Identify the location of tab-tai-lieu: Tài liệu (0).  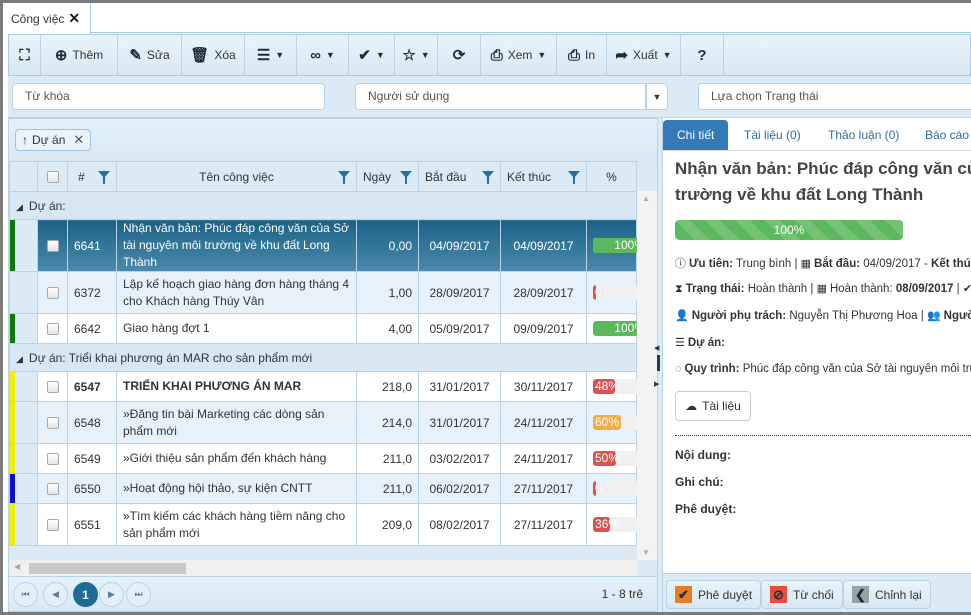
(772, 135).